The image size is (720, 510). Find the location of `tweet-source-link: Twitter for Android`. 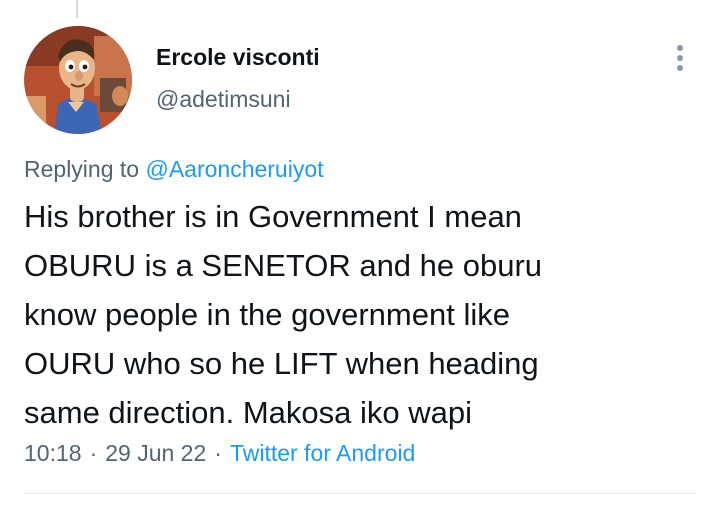

tweet-source-link: Twitter for Android is located at coordinates (322, 453).